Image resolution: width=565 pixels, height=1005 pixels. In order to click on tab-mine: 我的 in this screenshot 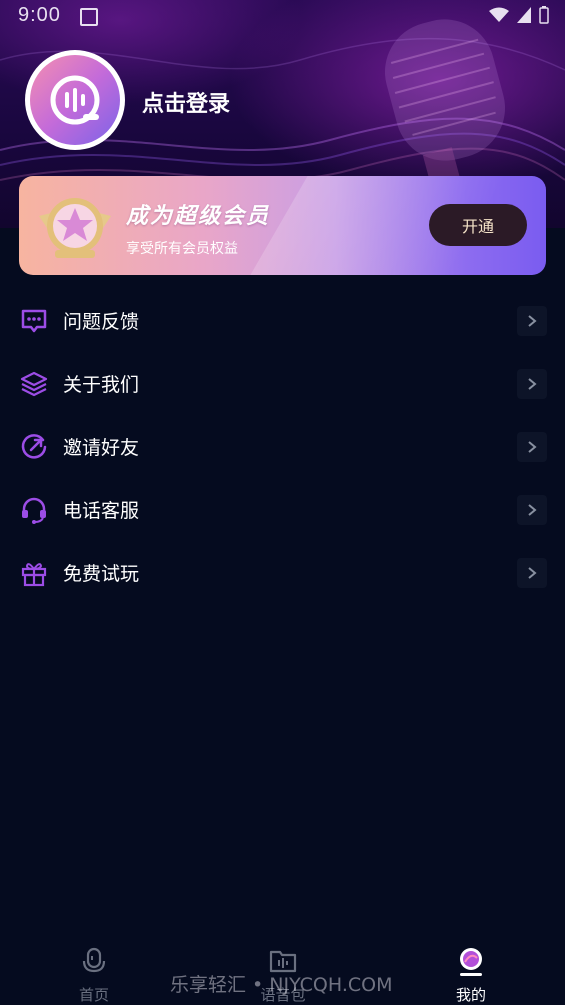, I will do `click(471, 972)`.